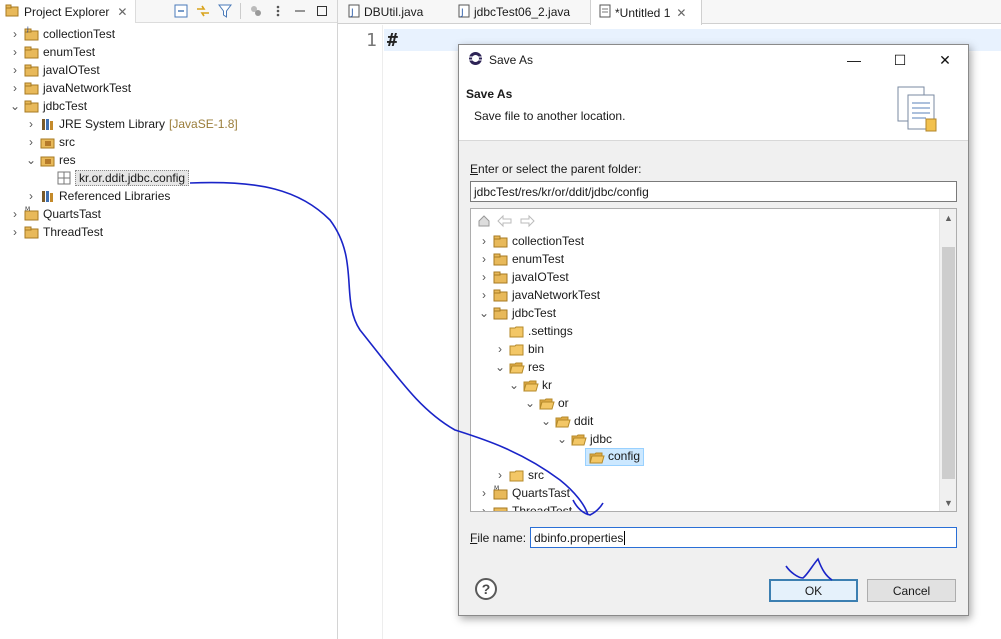 The height and width of the screenshot is (639, 1001). What do you see at coordinates (520, 367) in the screenshot?
I see `tree-item: ⌄ res` at bounding box center [520, 367].